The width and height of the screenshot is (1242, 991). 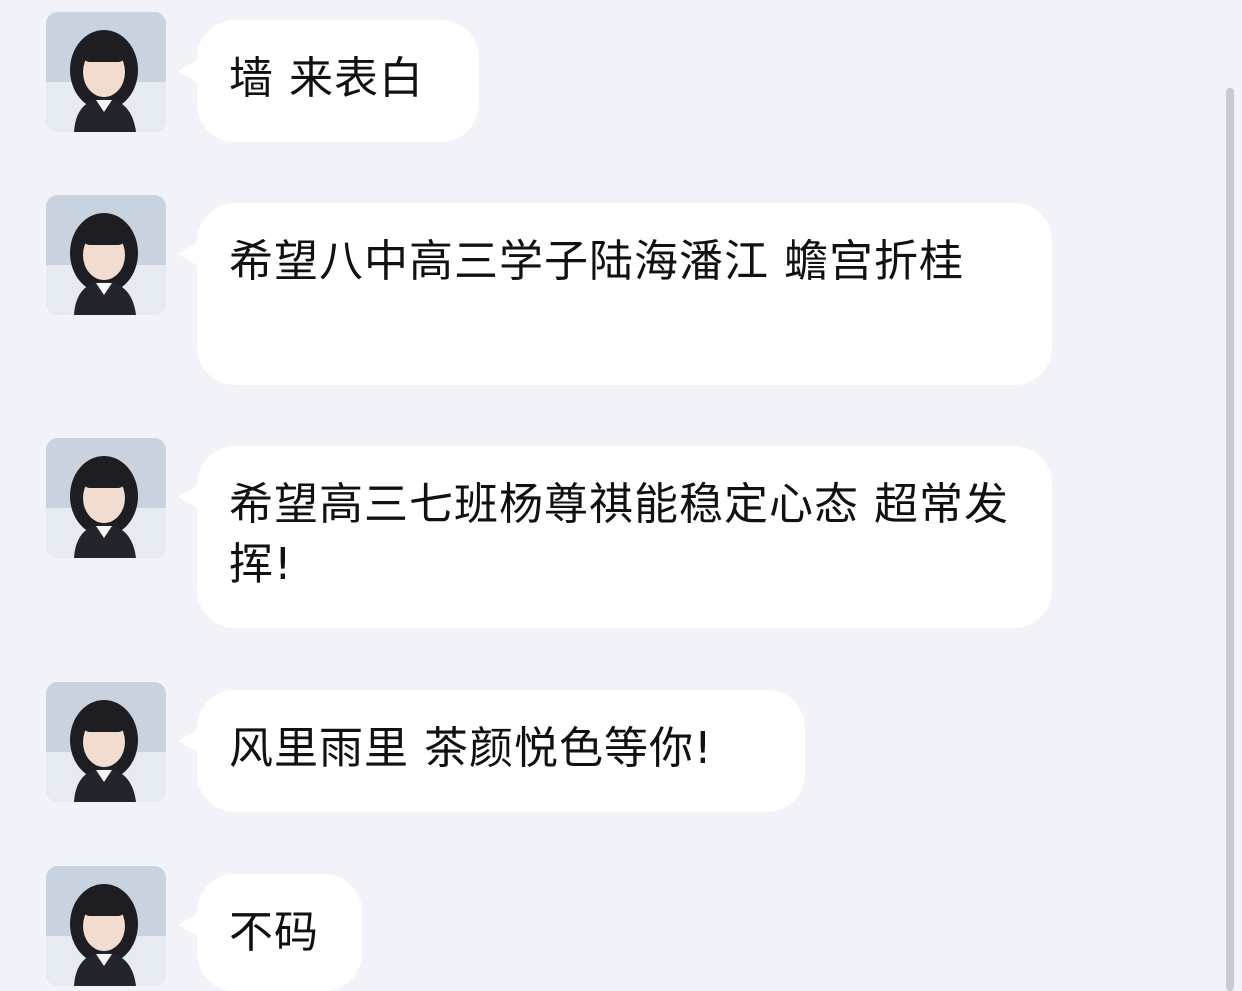 I want to click on scrollbar-thumb, so click(x=1230, y=539).